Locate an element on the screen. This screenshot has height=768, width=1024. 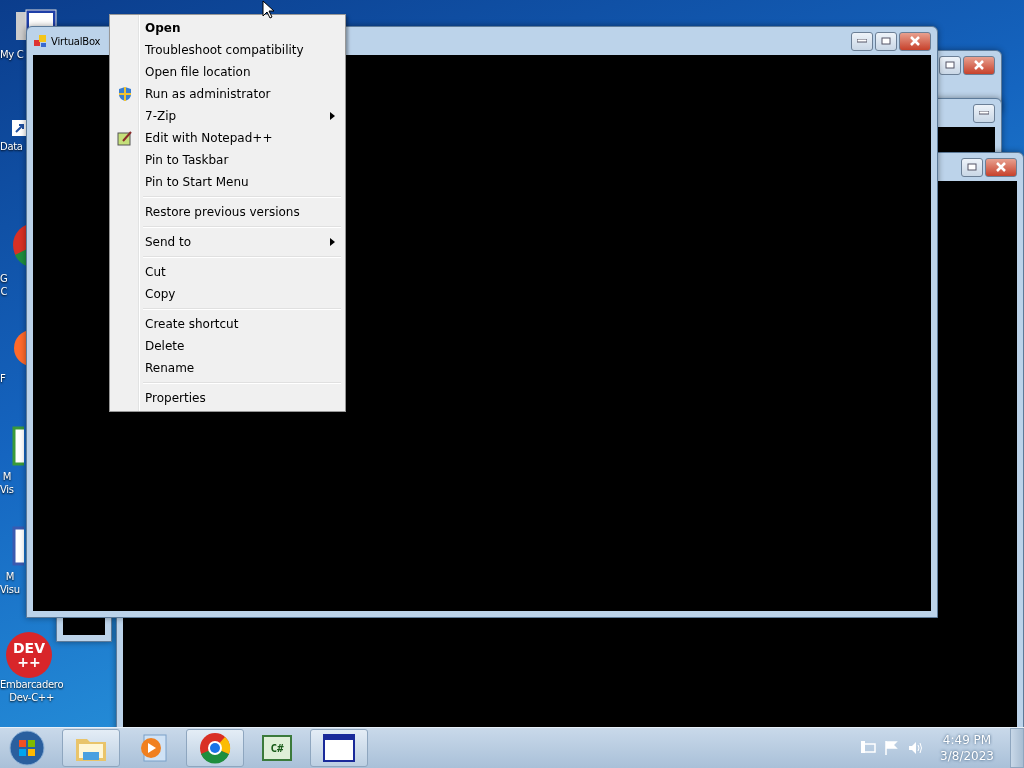
menu-item: Copy is located at coordinates (227, 294).